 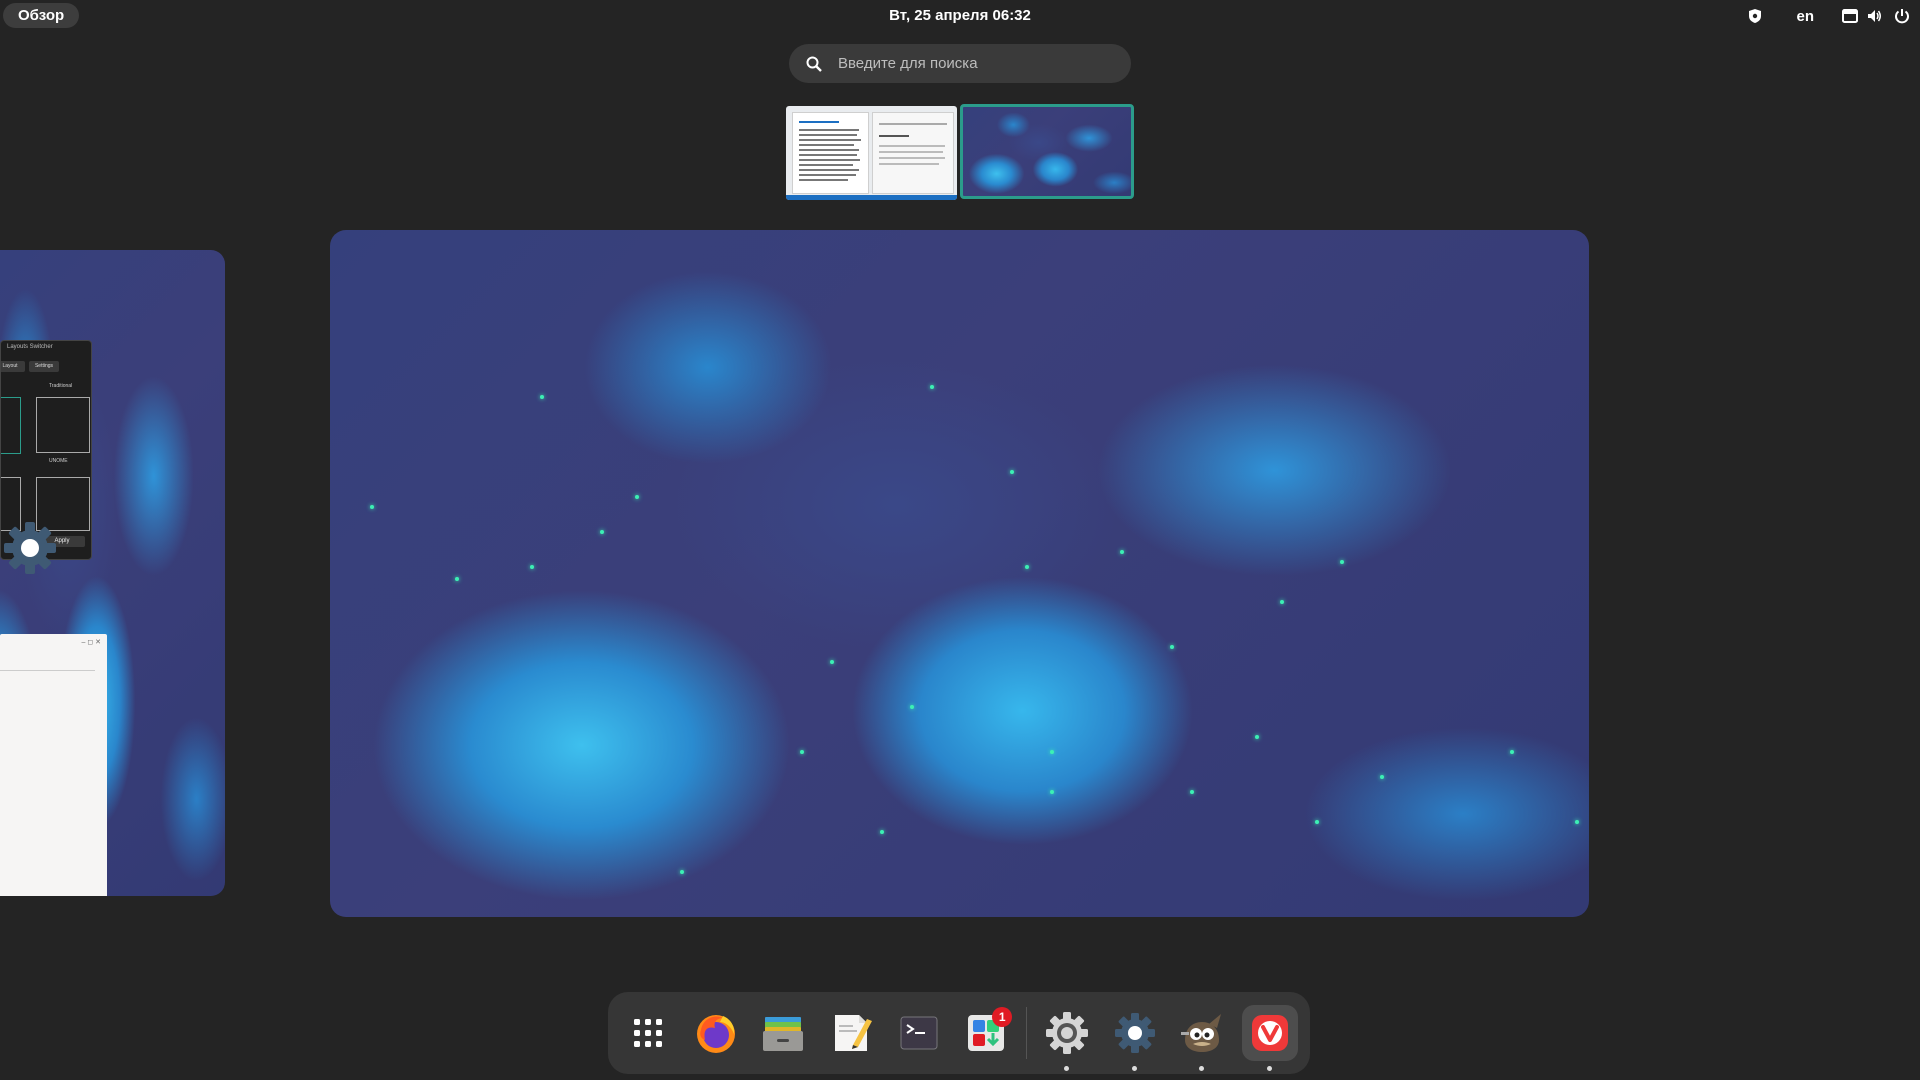 I want to click on taskbar-strip, so click(x=871, y=197).